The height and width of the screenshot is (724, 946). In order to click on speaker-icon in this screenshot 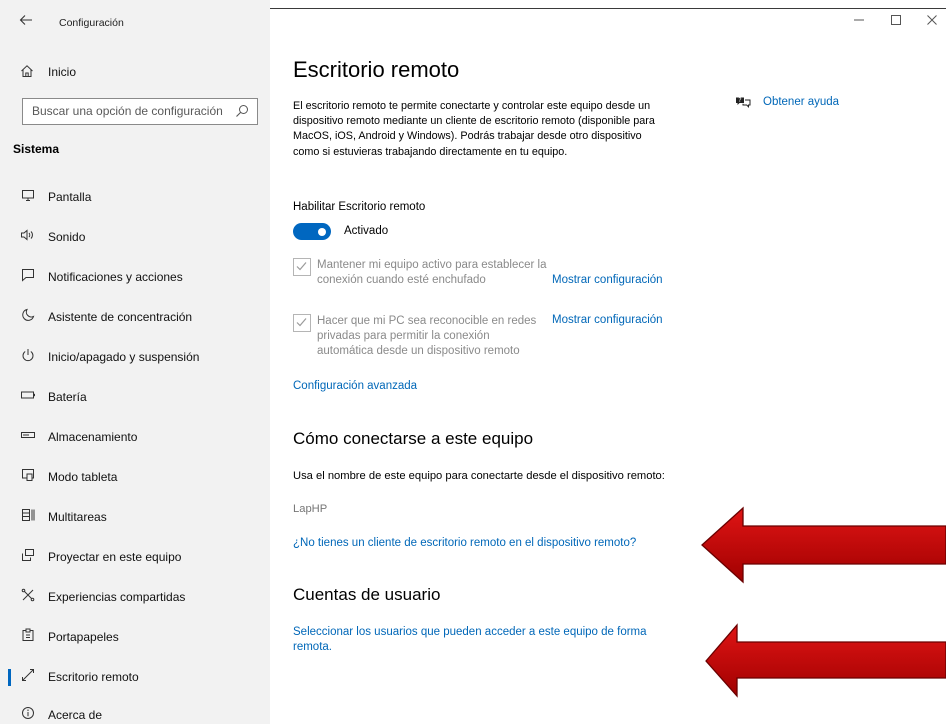, I will do `click(28, 237)`.